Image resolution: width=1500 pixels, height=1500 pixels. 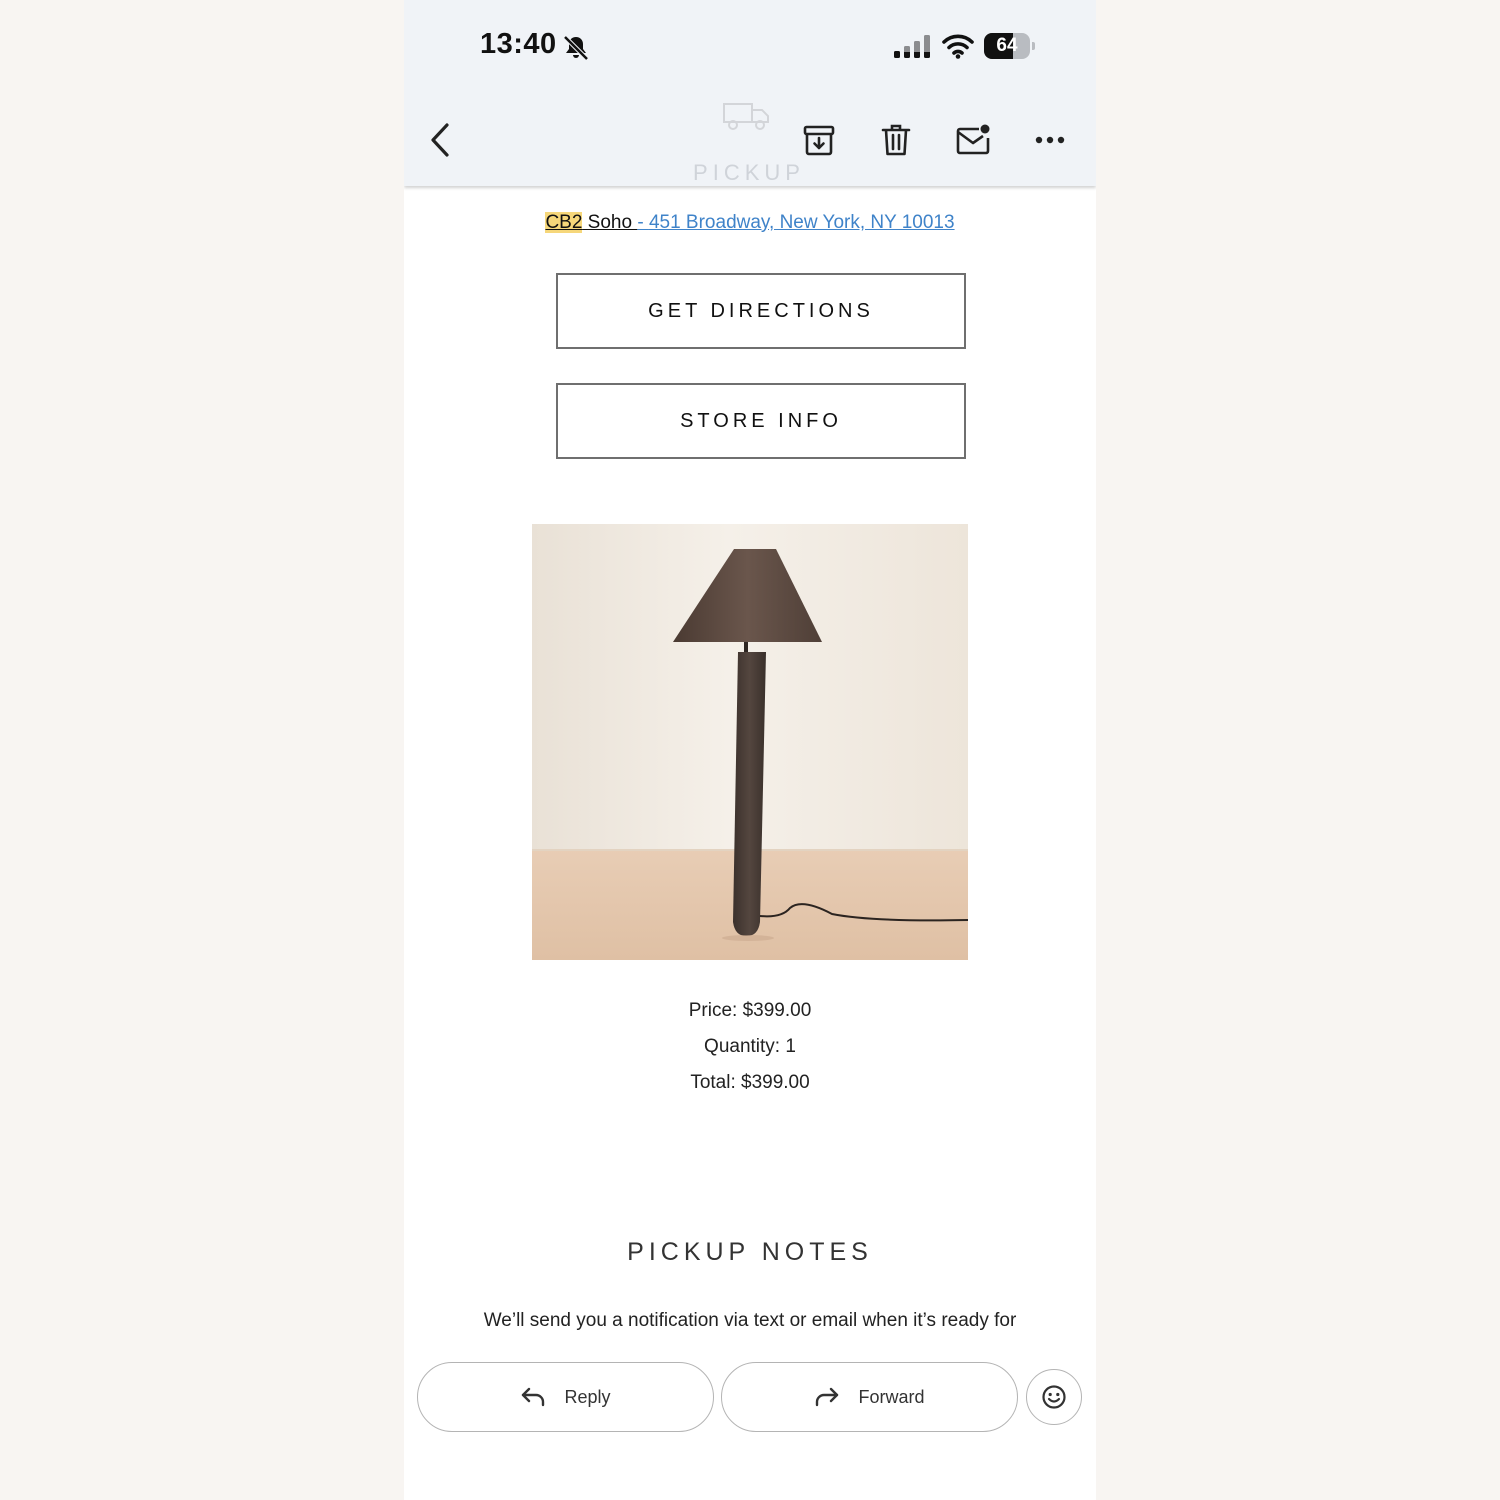 I want to click on bell-slash-icon, so click(x=576, y=48).